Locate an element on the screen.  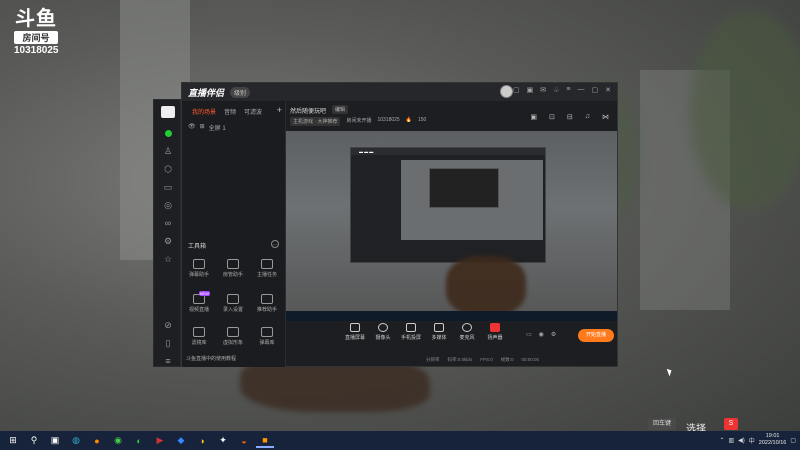
tab-audio: 音频 is located at coordinates (230, 111).